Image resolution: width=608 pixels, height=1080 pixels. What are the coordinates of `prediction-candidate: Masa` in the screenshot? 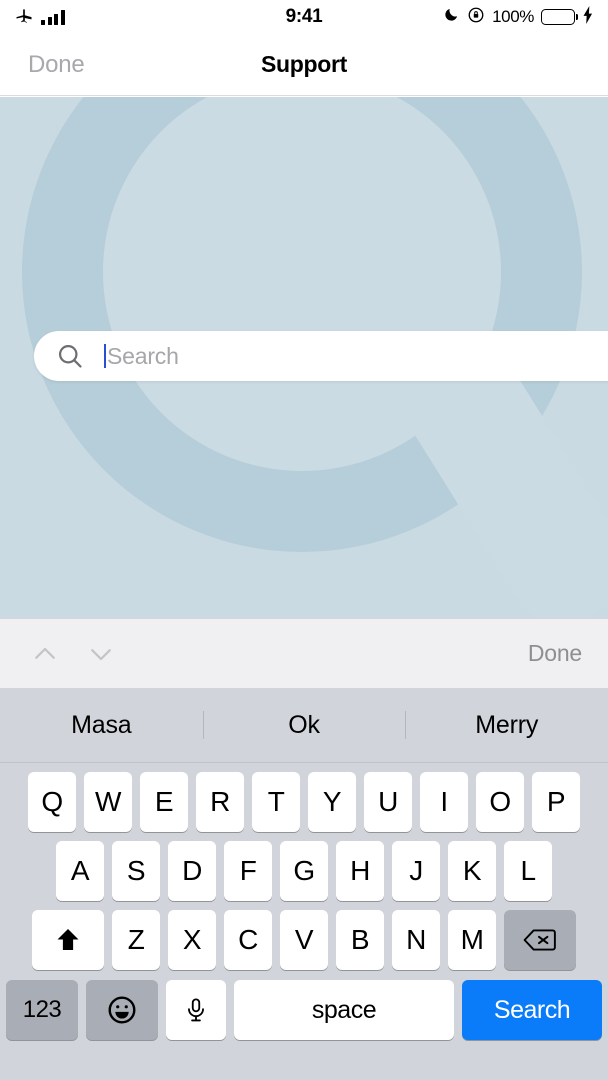 It's located at (101, 725).